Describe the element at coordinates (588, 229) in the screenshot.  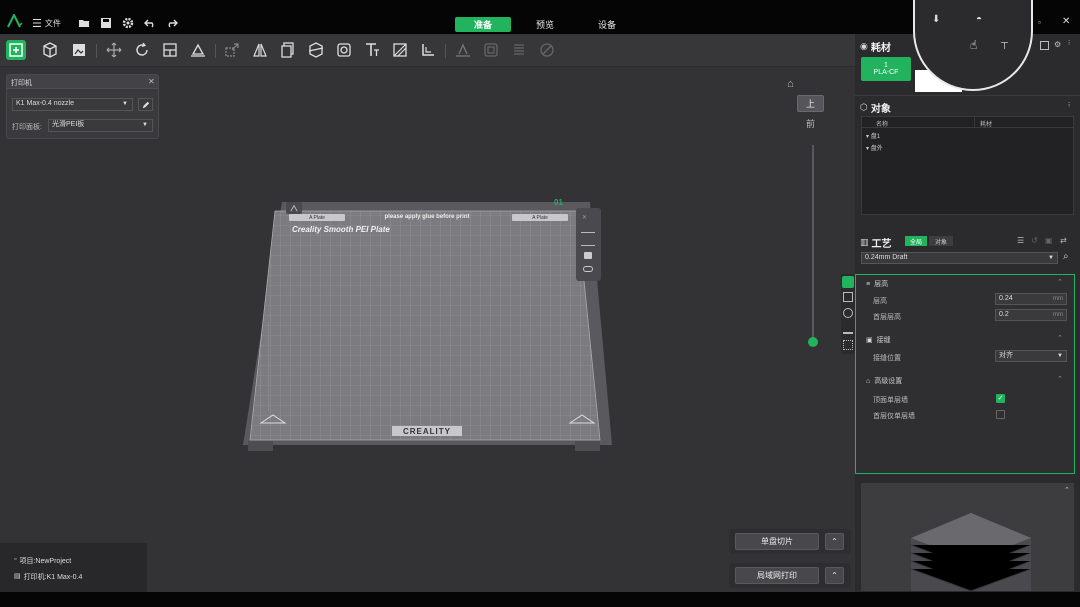
I see `arrange-plate-icon` at that location.